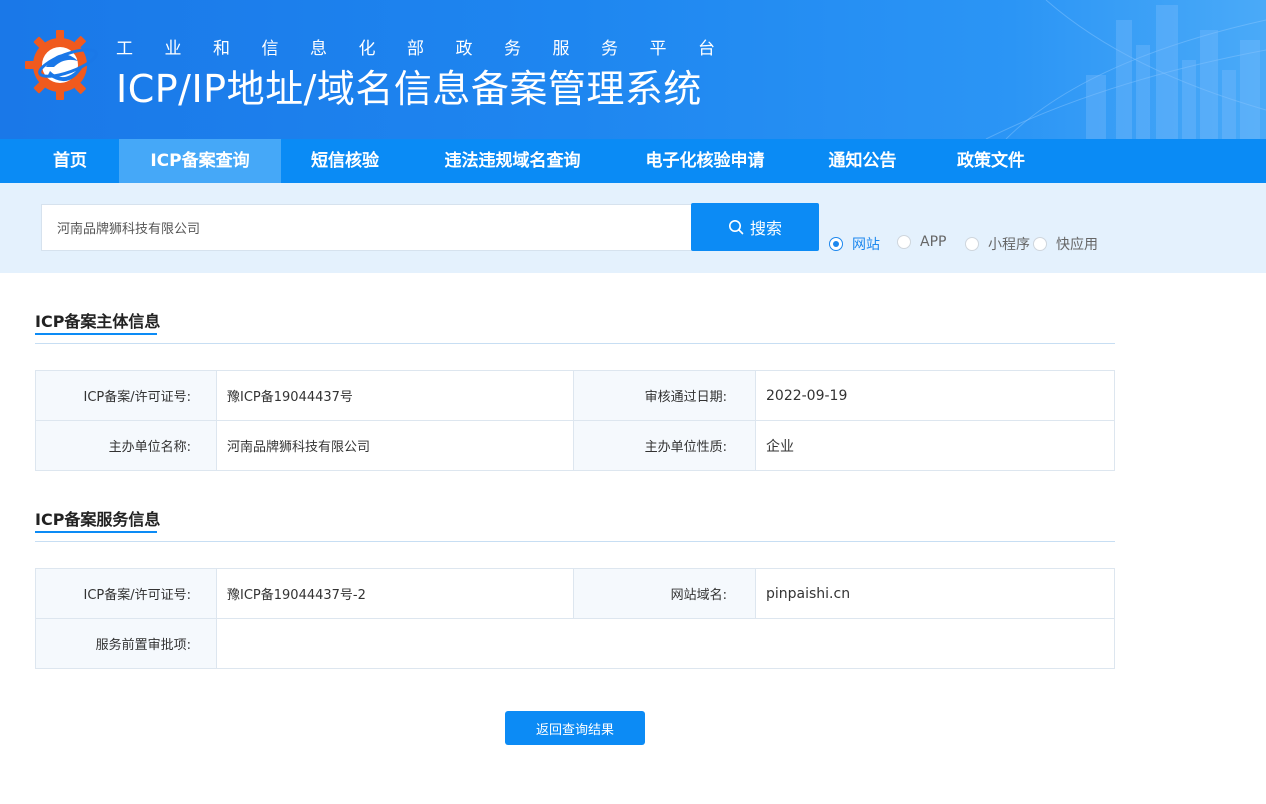 Image resolution: width=1266 pixels, height=804 pixels. What do you see at coordinates (933, 242) in the screenshot?
I see `radio-label: APP` at bounding box center [933, 242].